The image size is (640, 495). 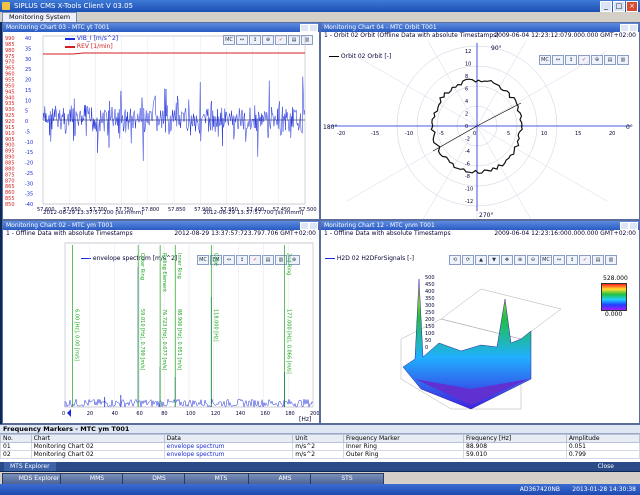 I want to click on spectrum-x-tick: 60, so click(x=139, y=414).